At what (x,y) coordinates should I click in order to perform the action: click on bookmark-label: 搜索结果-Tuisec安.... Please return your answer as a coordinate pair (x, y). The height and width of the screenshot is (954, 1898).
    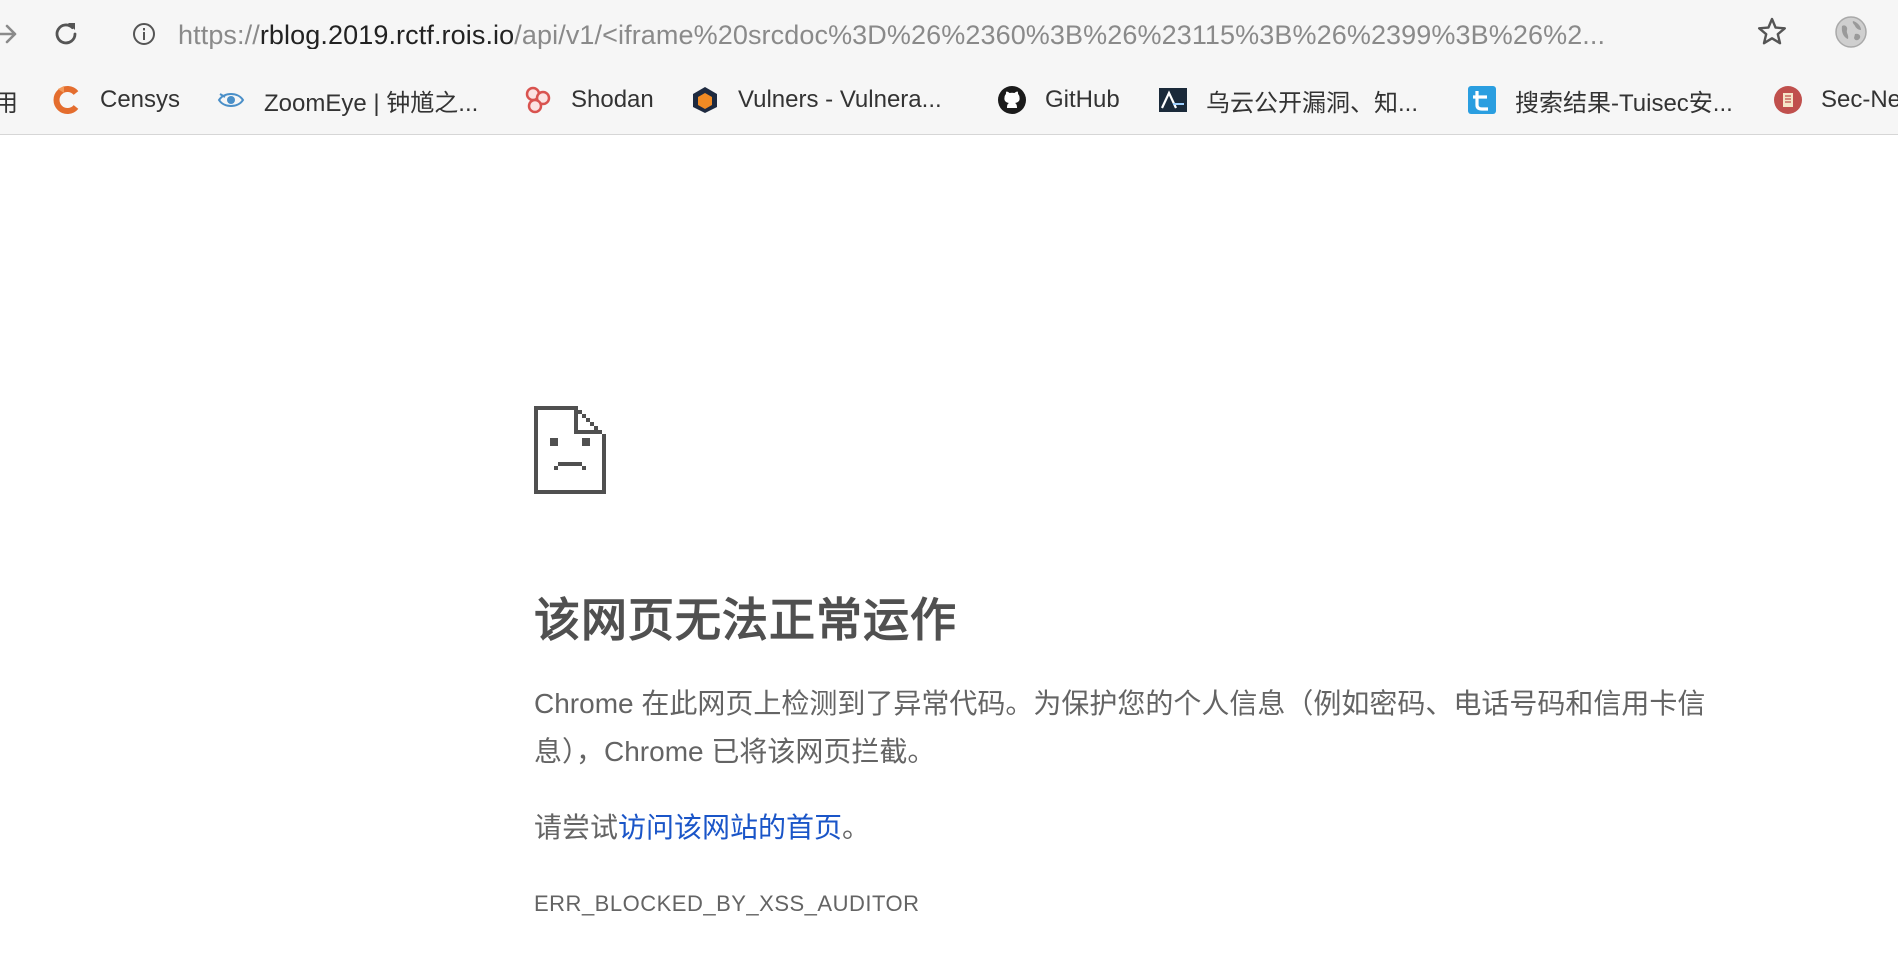
    Looking at the image, I should click on (1624, 103).